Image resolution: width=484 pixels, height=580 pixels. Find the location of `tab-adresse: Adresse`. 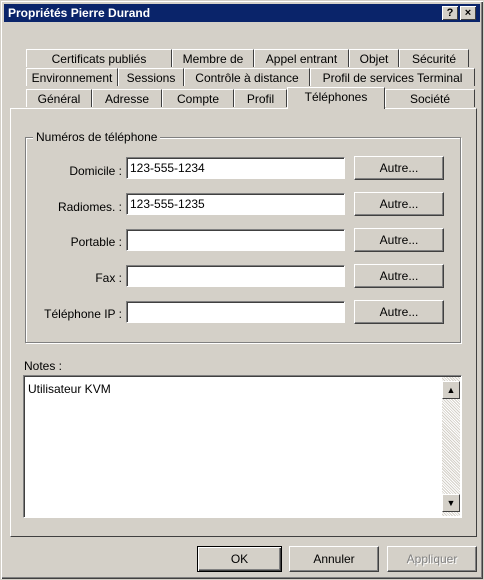

tab-adresse: Adresse is located at coordinates (127, 98).